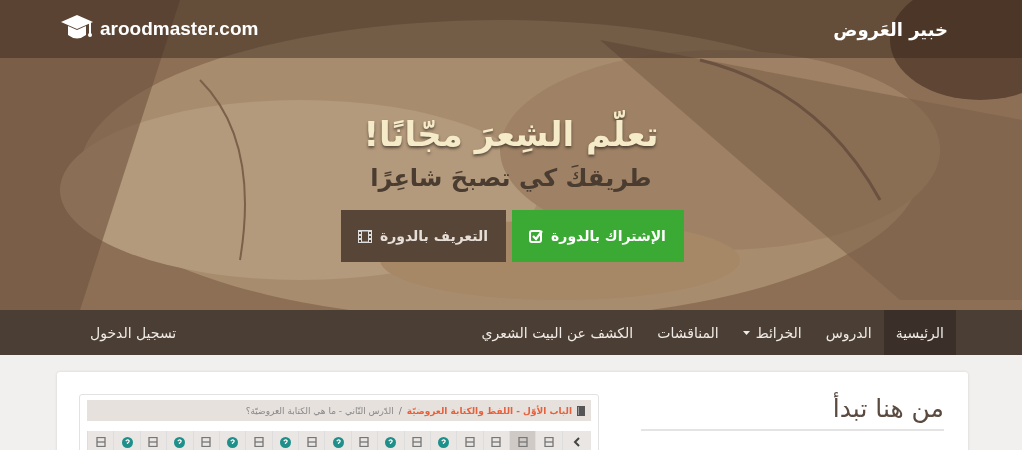  What do you see at coordinates (511, 134) in the screenshot?
I see `hero-title: تعلّم الشِعرَ مجّانًا!` at bounding box center [511, 134].